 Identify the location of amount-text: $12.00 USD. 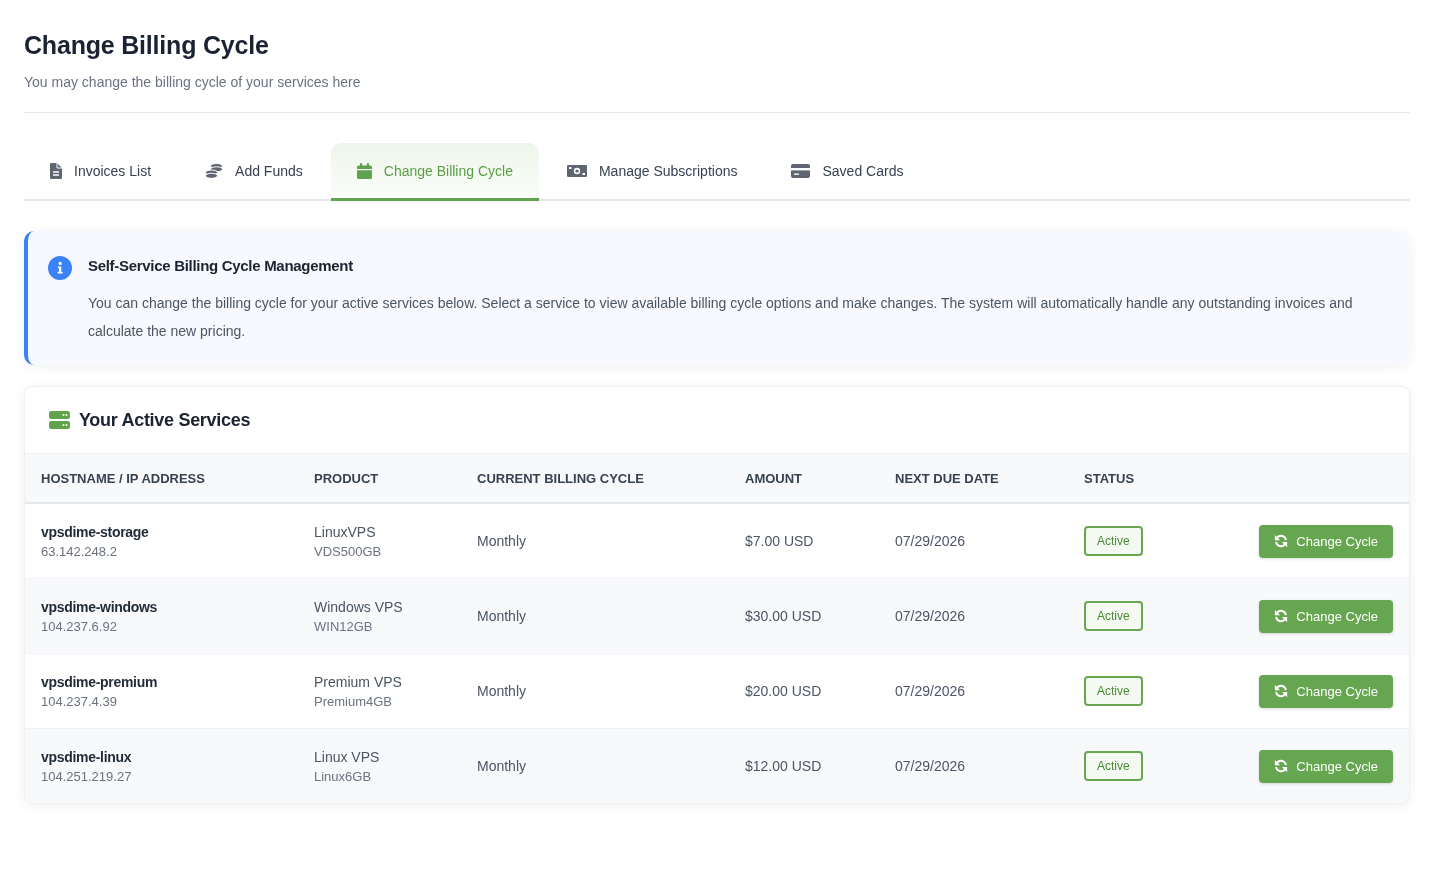
(783, 766).